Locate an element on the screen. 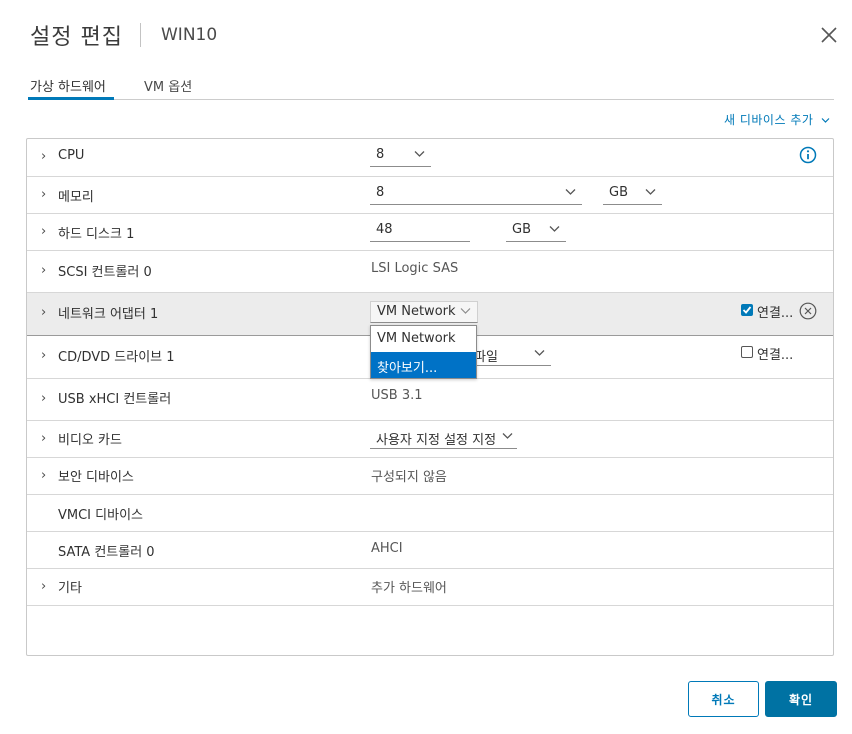 The width and height of the screenshot is (852, 734). disk-unit: GB is located at coordinates (521, 229).